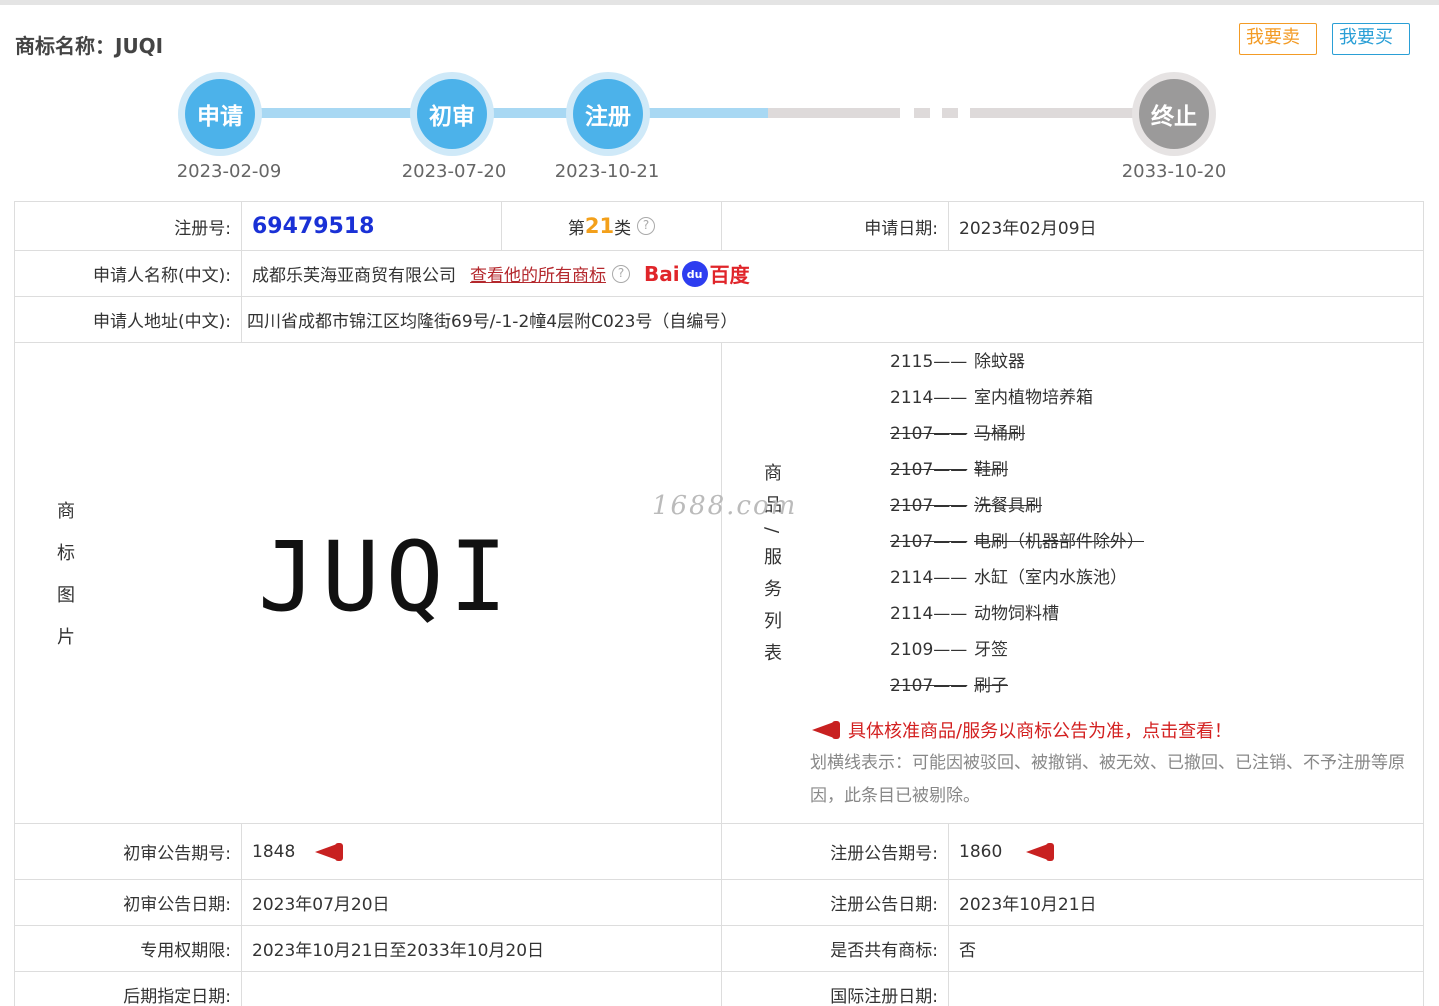 This screenshot has height=1006, width=1439. What do you see at coordinates (494, 113) in the screenshot?
I see `timeline-progress-bar` at bounding box center [494, 113].